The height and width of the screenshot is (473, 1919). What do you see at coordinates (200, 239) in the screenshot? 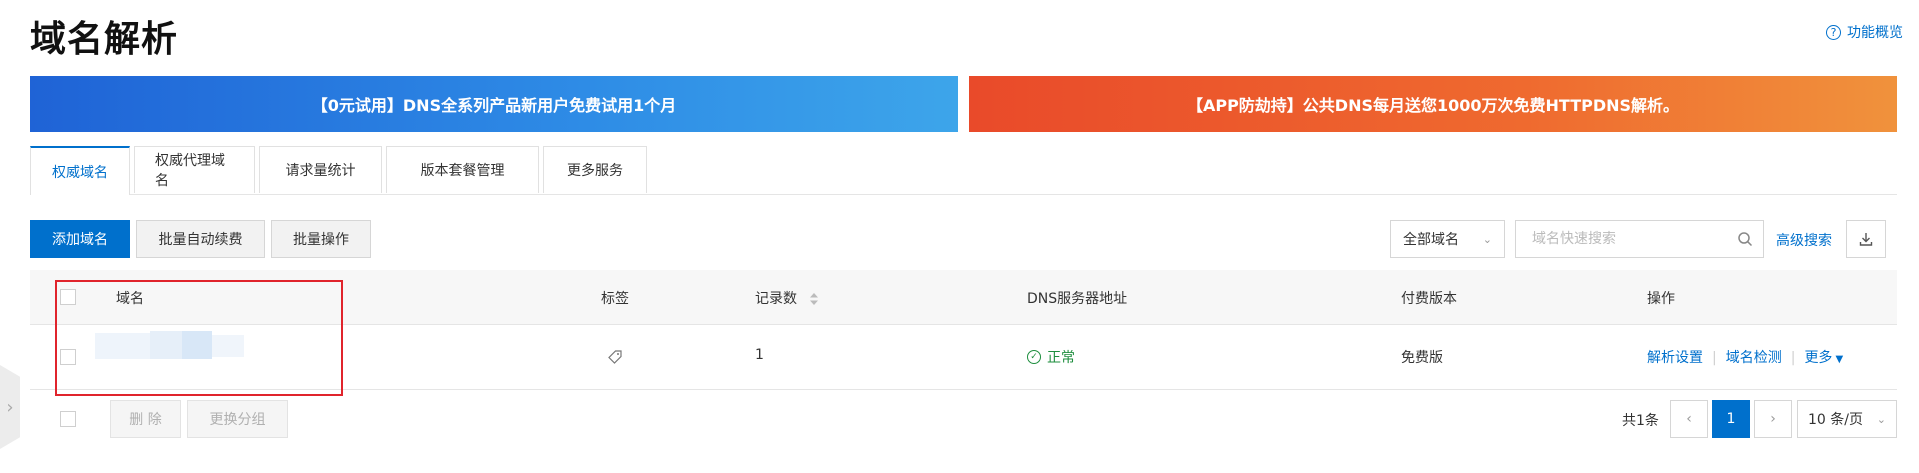
I see `batch-auto-renew-button: 批量自动续费` at bounding box center [200, 239].